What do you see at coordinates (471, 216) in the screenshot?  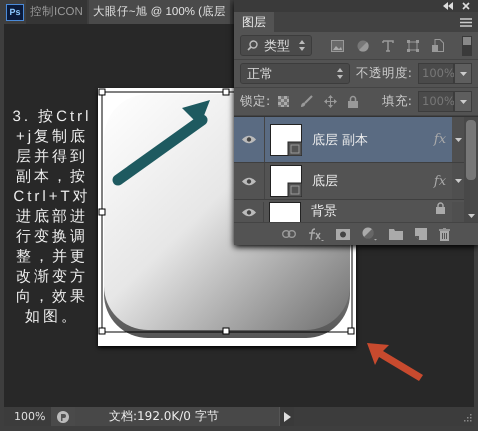 I see `down-arrow-icon` at bounding box center [471, 216].